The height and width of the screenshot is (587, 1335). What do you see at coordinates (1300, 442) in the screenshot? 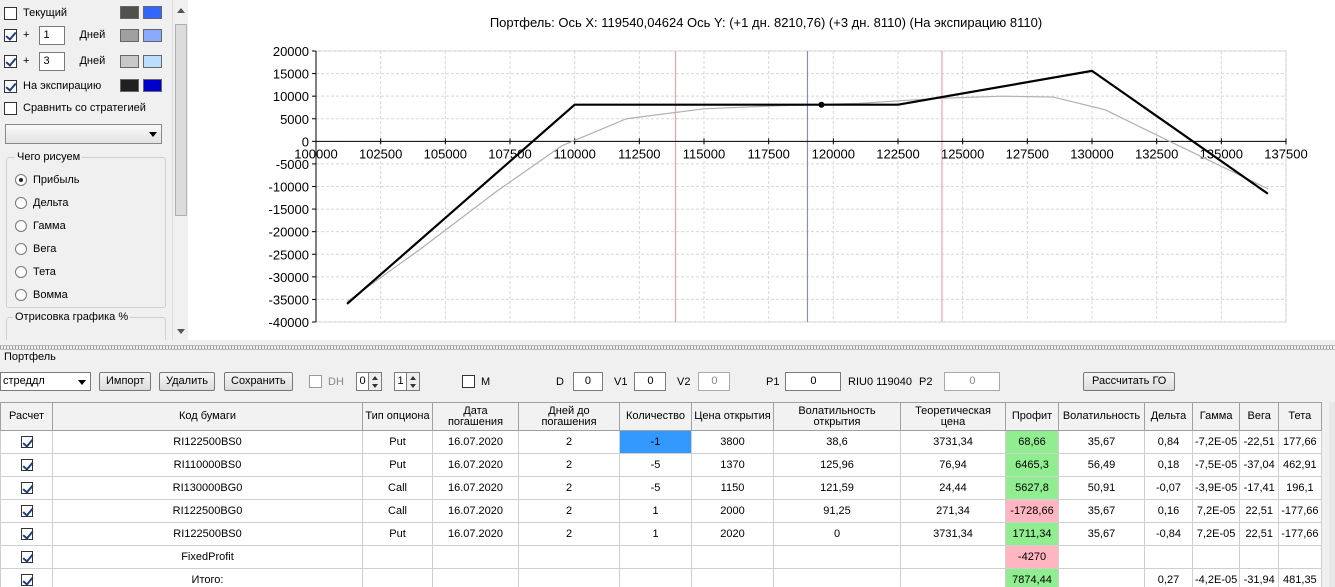
I see `cell-theta: 177,66` at bounding box center [1300, 442].